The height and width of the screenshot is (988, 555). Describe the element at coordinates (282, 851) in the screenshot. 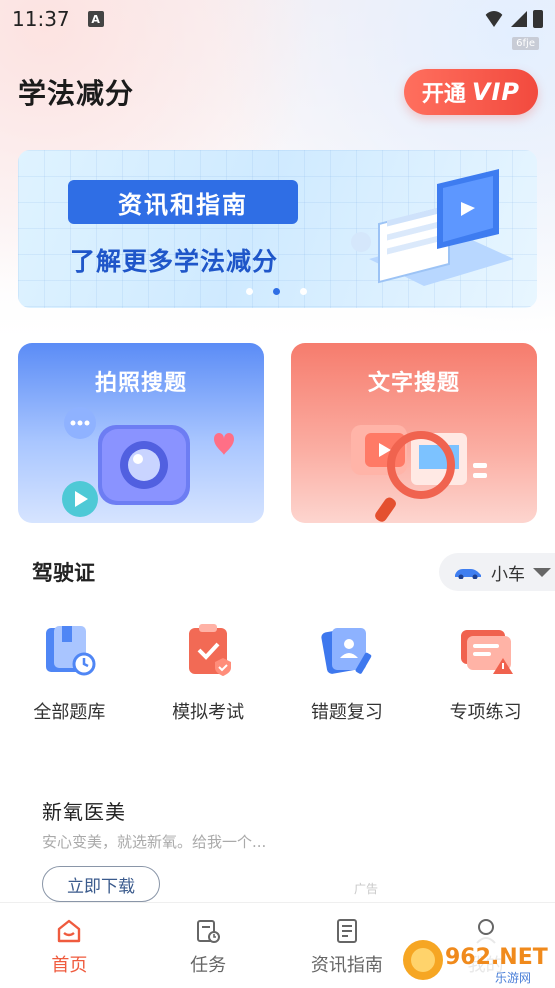

I see `ad-card: 新氧医美 安心变美，就选新氧。给我一个... 立即下载 广告` at that location.